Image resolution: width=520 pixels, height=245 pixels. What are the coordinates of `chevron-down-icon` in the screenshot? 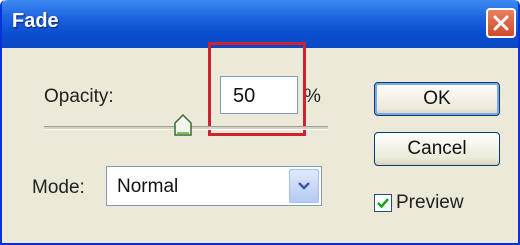 It's located at (304, 186).